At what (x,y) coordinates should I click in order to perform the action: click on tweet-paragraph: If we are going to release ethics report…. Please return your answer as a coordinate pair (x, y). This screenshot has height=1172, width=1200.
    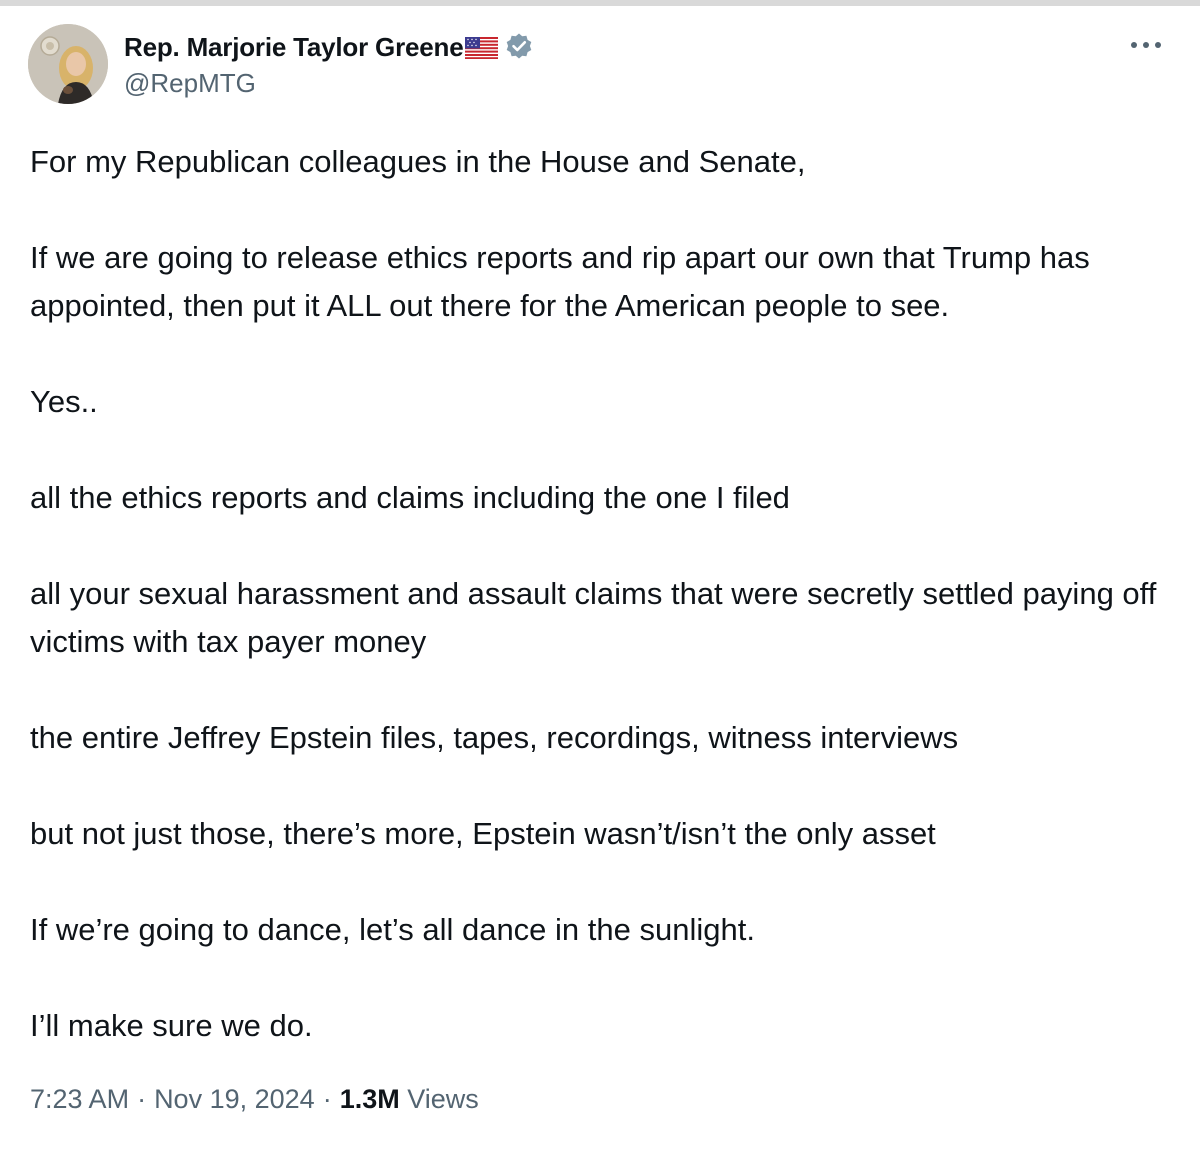
    Looking at the image, I should click on (560, 281).